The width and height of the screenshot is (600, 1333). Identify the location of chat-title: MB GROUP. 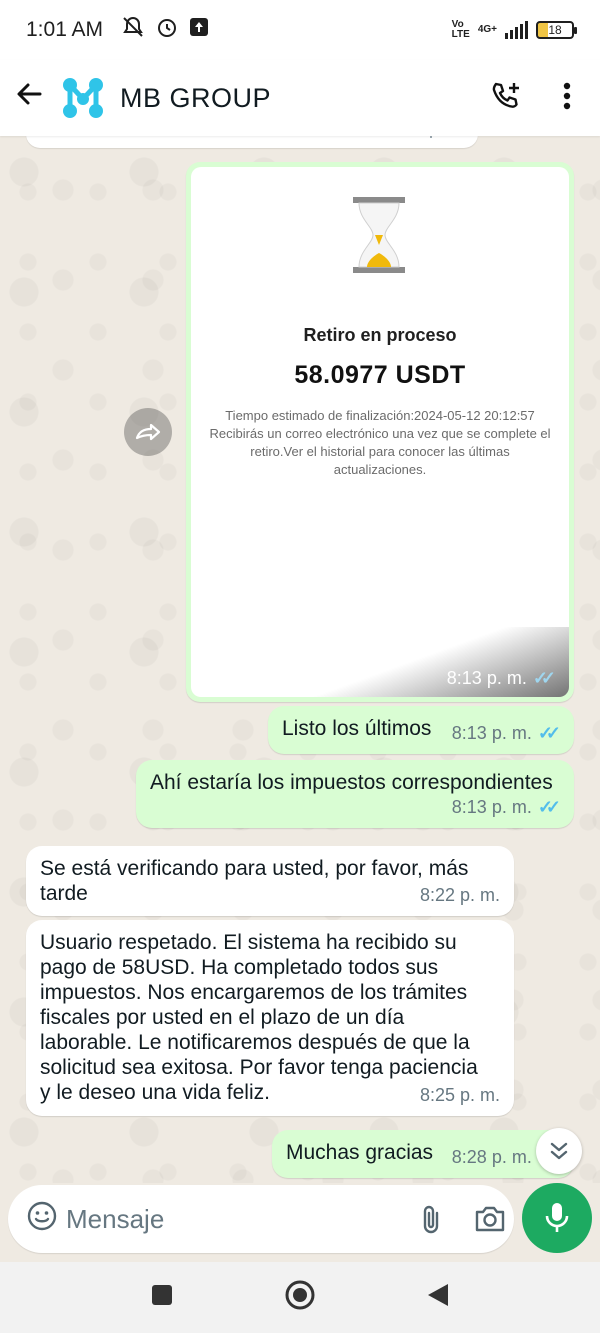
(195, 98).